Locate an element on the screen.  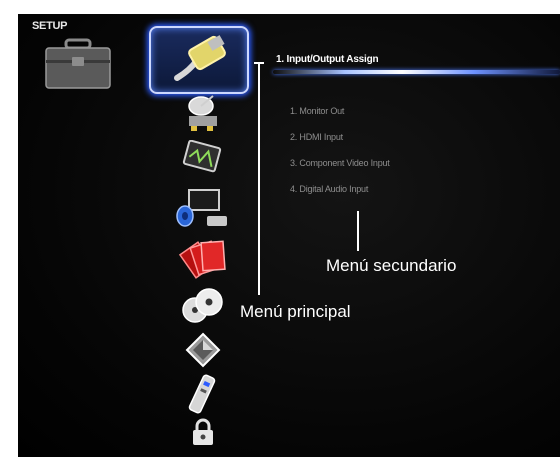
menu-item-system is located at coordinates (203, 352).